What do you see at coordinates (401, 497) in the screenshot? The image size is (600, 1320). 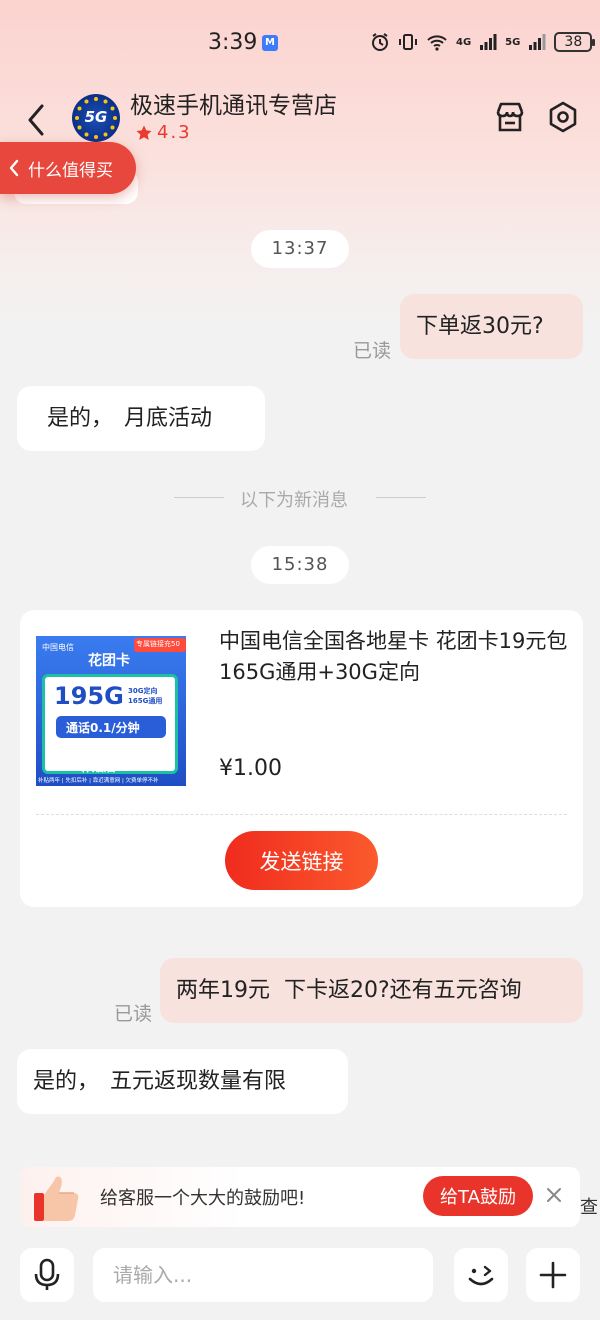 I see `divider-line-right` at bounding box center [401, 497].